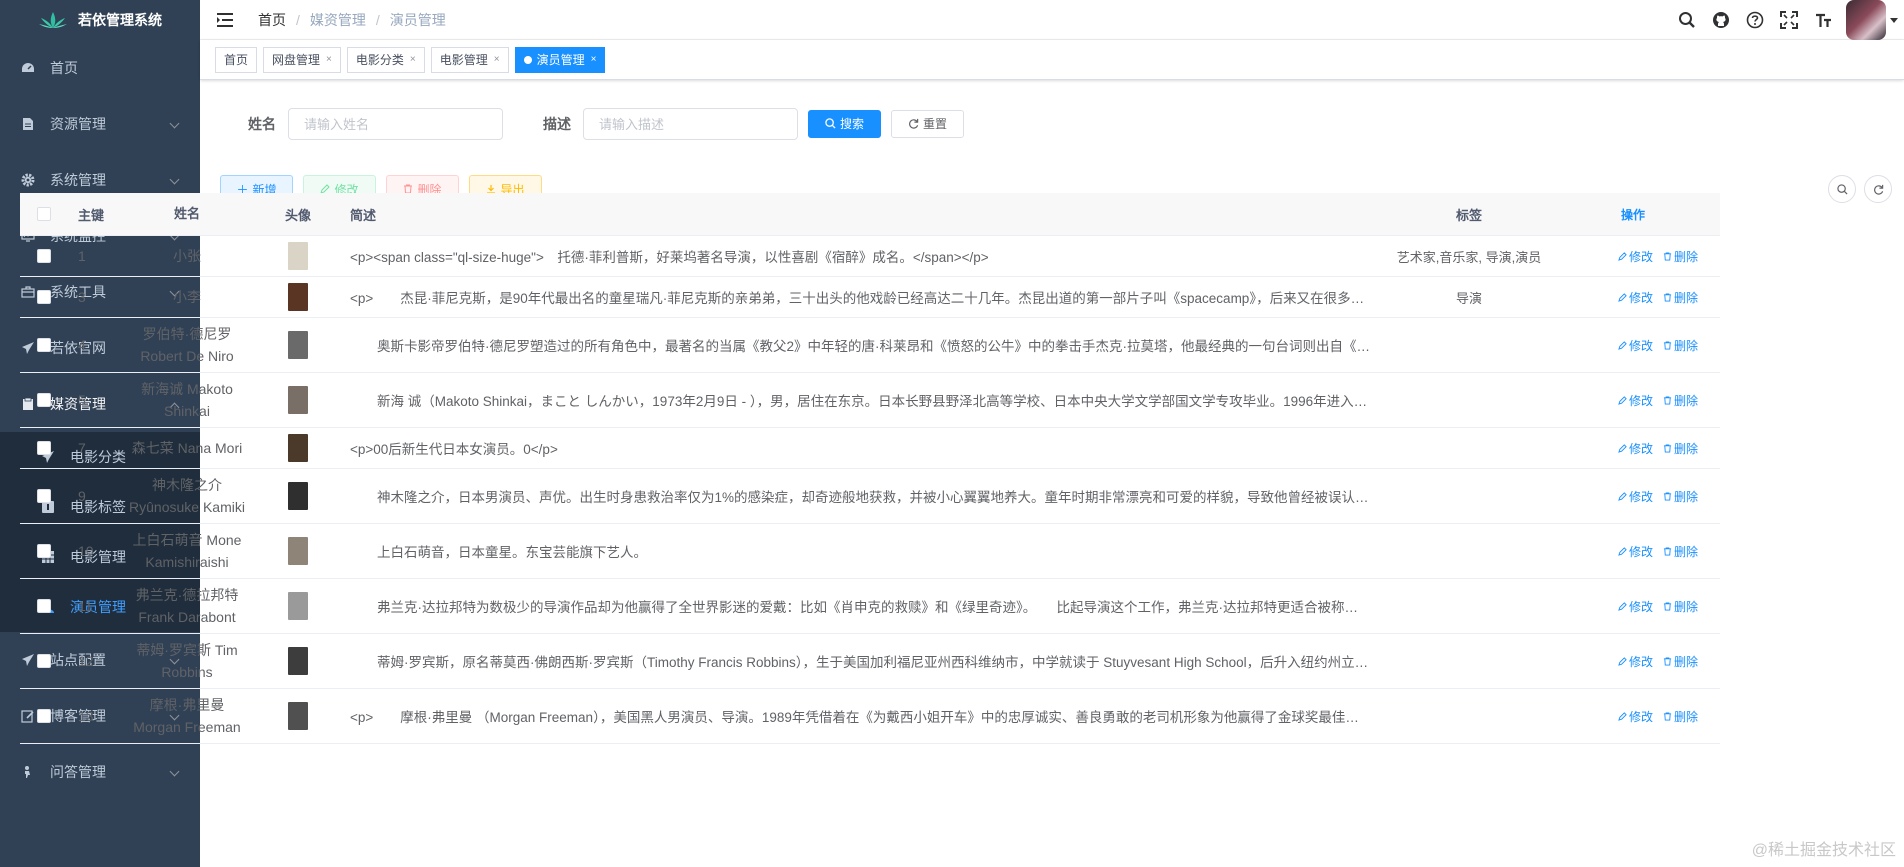  I want to click on sidebar-item-resources: 资源管理, so click(100, 124).